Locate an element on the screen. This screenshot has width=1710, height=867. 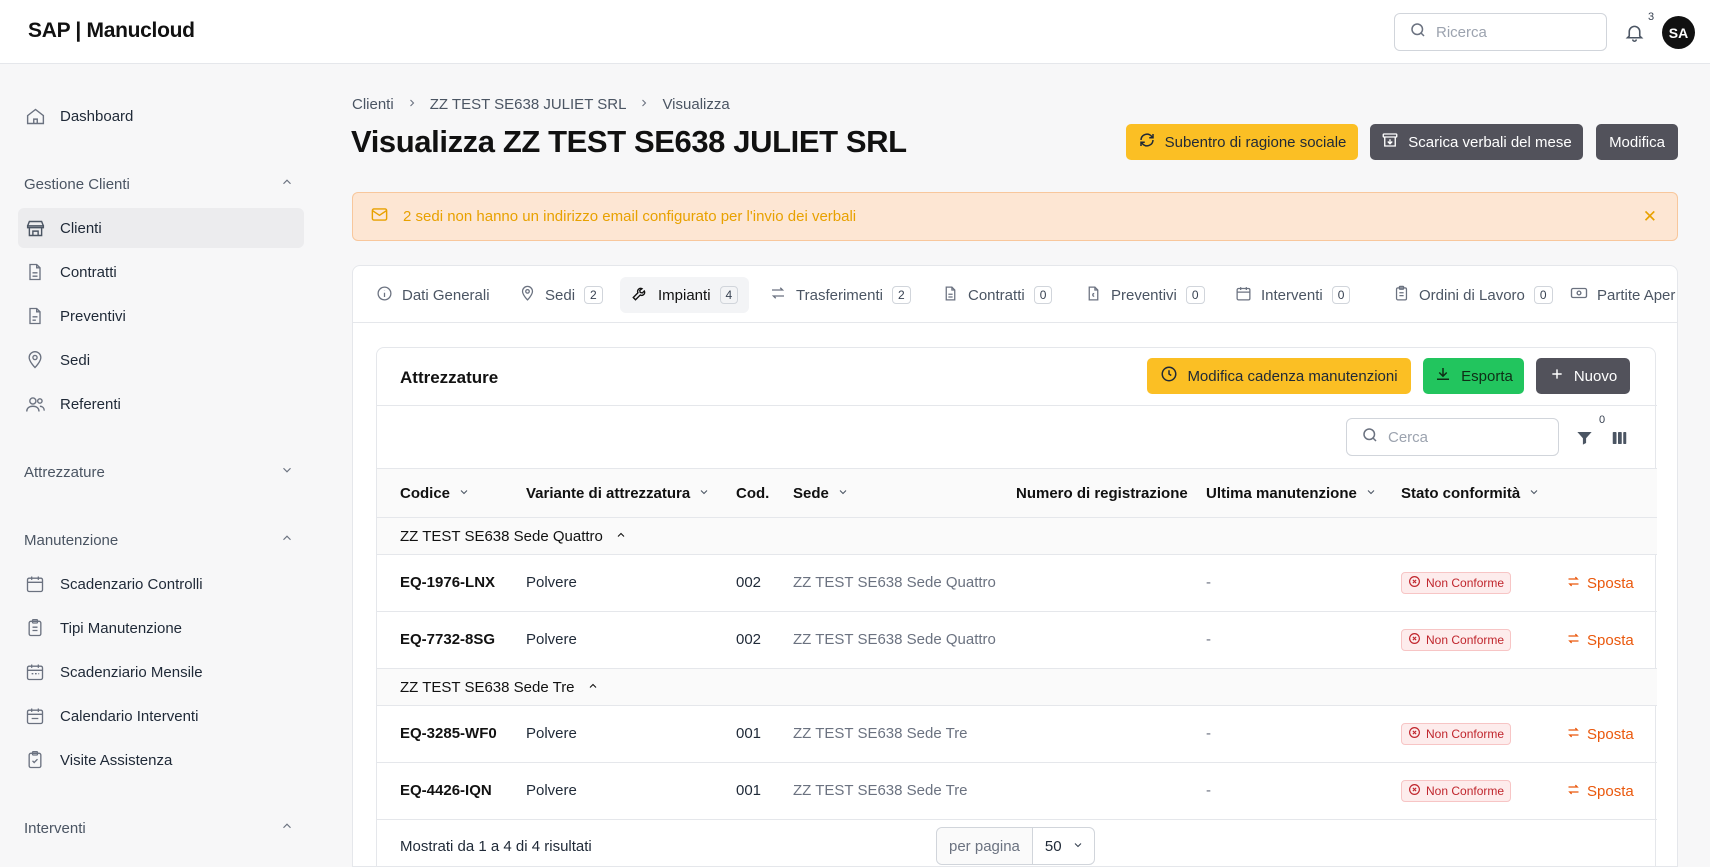
cell-codice: EQ-3285-WF0 is located at coordinates (448, 733).